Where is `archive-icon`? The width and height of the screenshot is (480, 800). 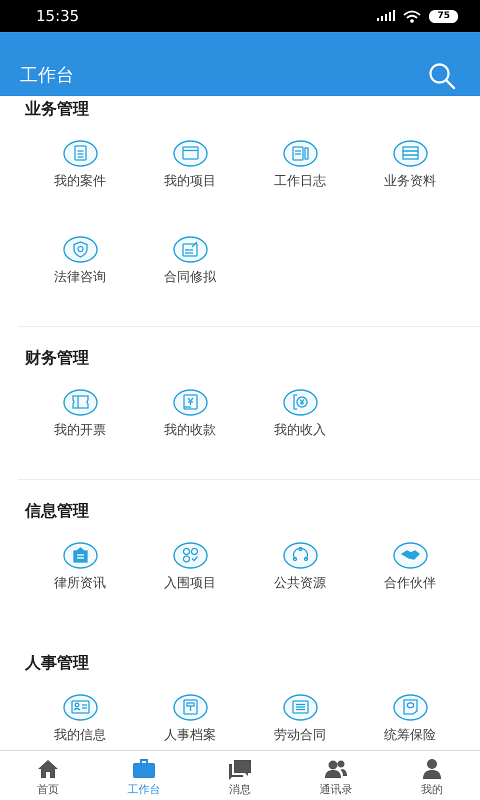
archive-icon is located at coordinates (190, 707).